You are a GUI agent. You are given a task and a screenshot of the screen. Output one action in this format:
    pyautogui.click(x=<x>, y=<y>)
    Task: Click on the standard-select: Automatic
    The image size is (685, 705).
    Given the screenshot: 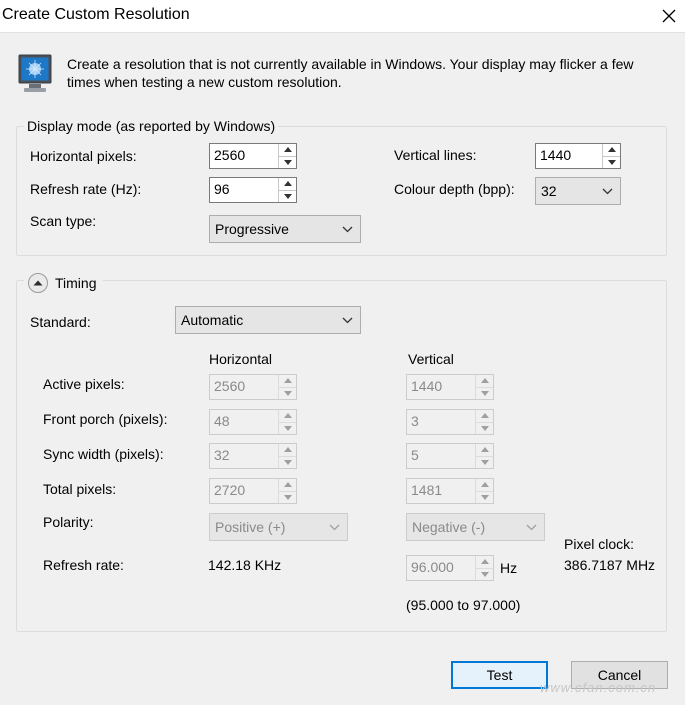 What is the action you would take?
    pyautogui.click(x=268, y=320)
    